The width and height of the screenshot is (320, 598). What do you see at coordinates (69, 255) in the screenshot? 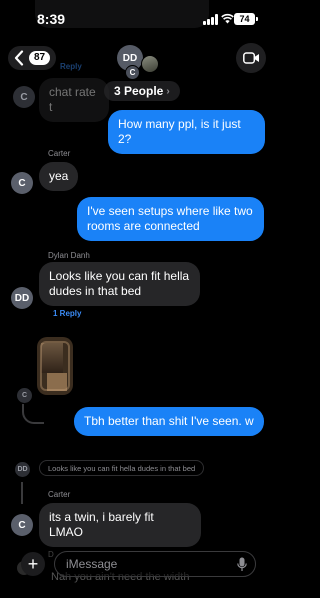
I see `sender-name: Dylan Danh` at bounding box center [69, 255].